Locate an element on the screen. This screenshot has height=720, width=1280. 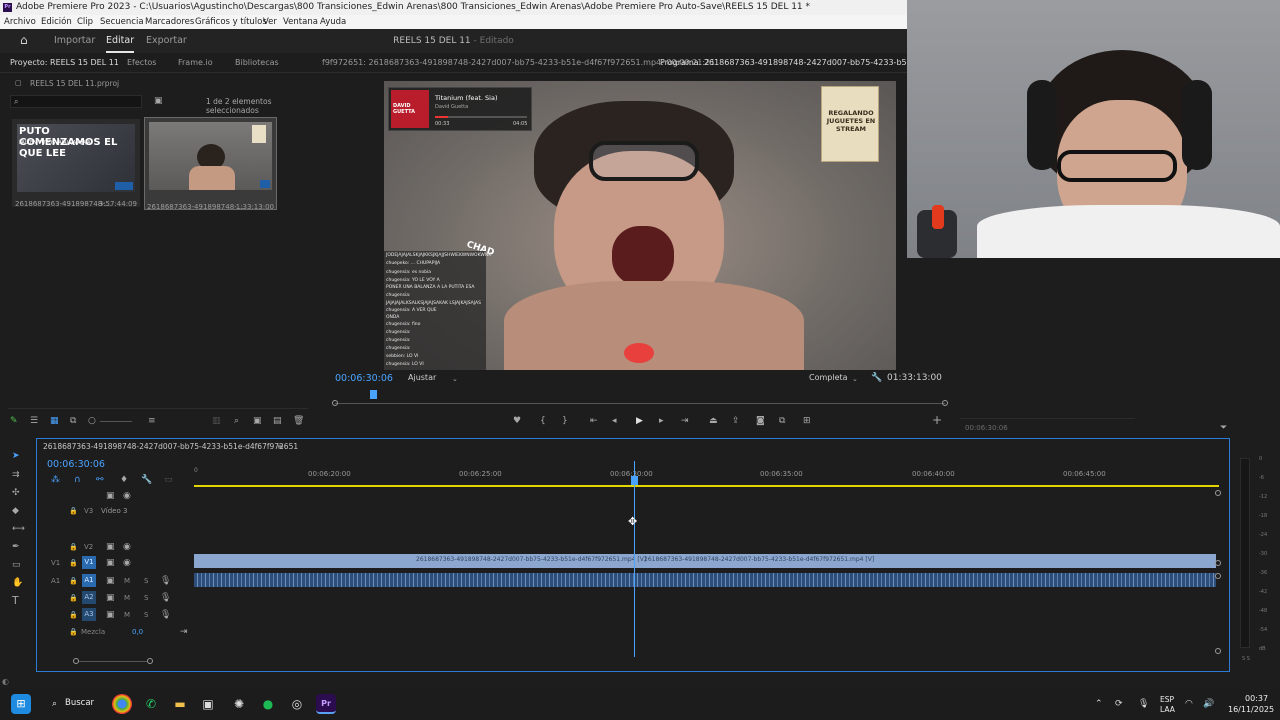
timeline-timecode: 00:06:30:06 is located at coordinates (76, 464).